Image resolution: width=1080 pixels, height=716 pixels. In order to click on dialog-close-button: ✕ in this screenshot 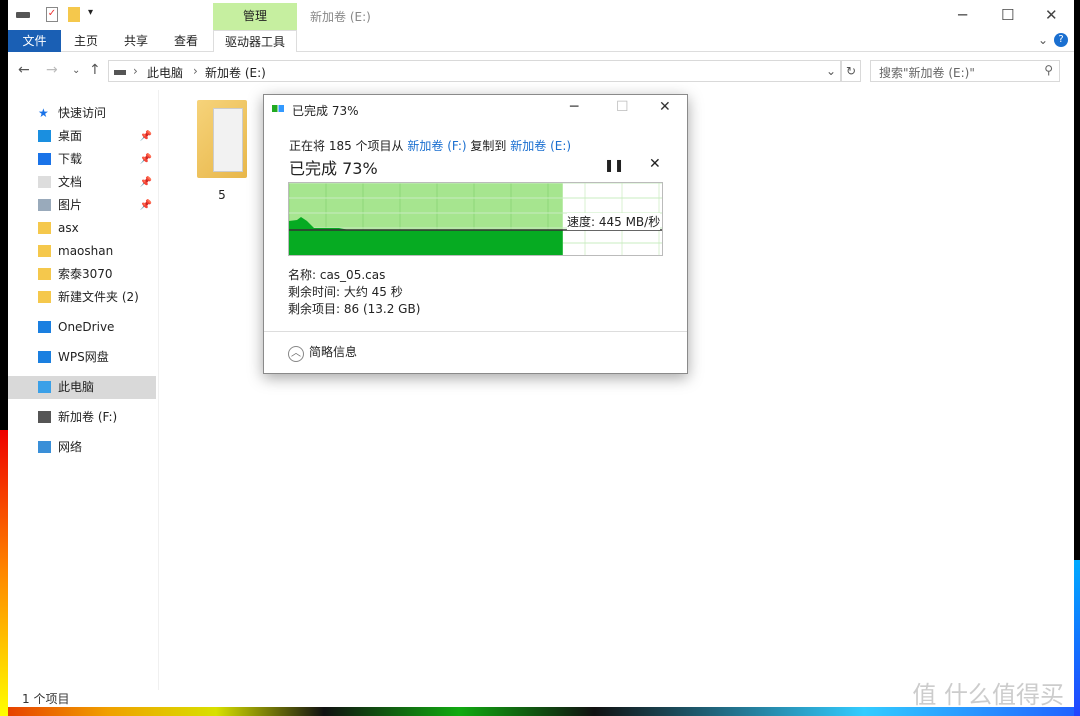, I will do `click(665, 107)`.